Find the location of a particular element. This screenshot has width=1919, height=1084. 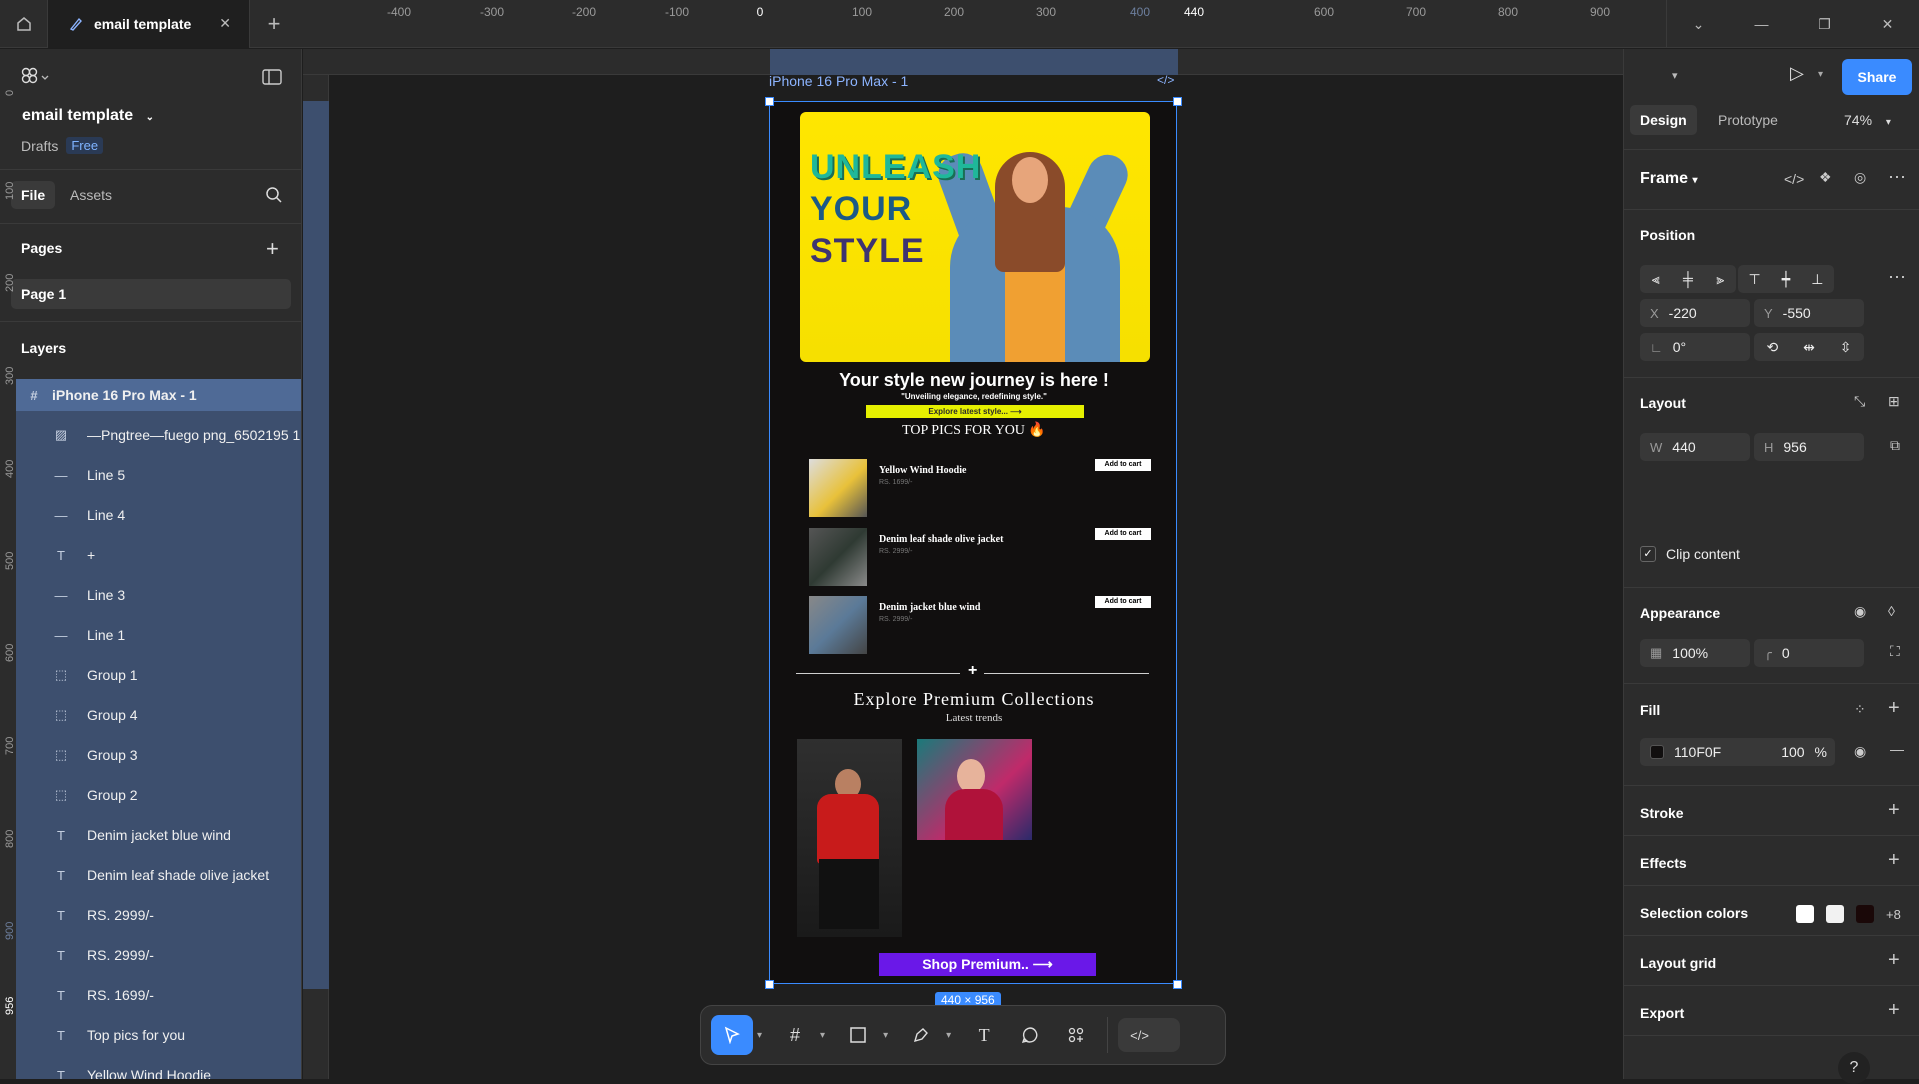

rotation-field: ∟ 0° is located at coordinates (1695, 347).